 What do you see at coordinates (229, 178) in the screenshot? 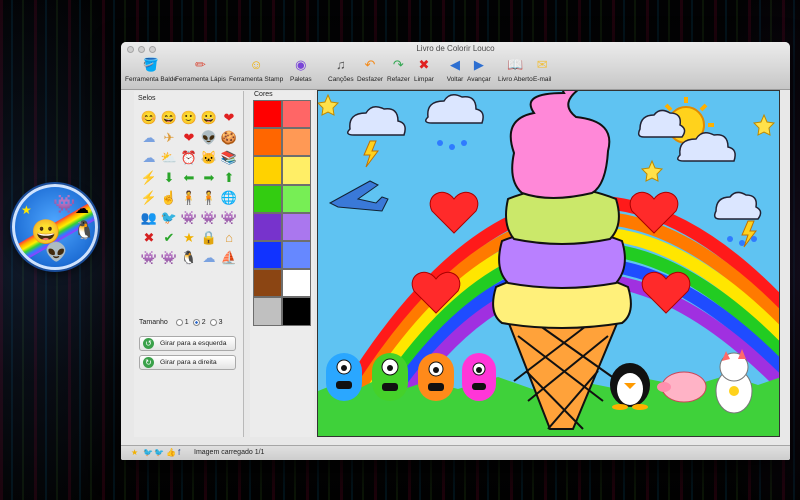
I see `arrow-up-icon: ⬆` at bounding box center [229, 178].